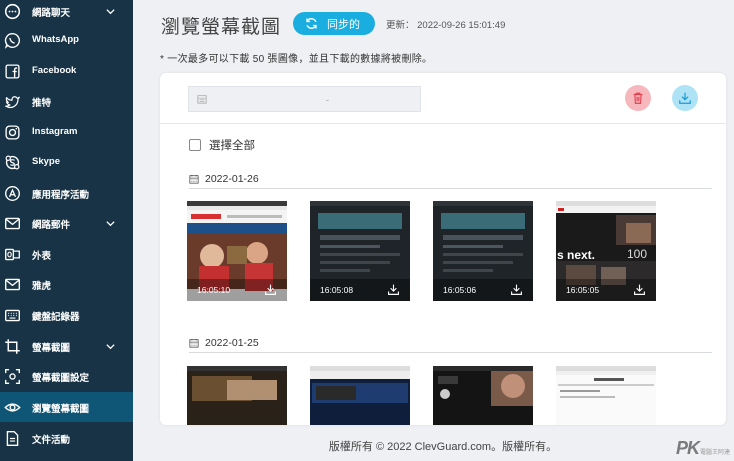  I want to click on download-all-button, so click(685, 98).